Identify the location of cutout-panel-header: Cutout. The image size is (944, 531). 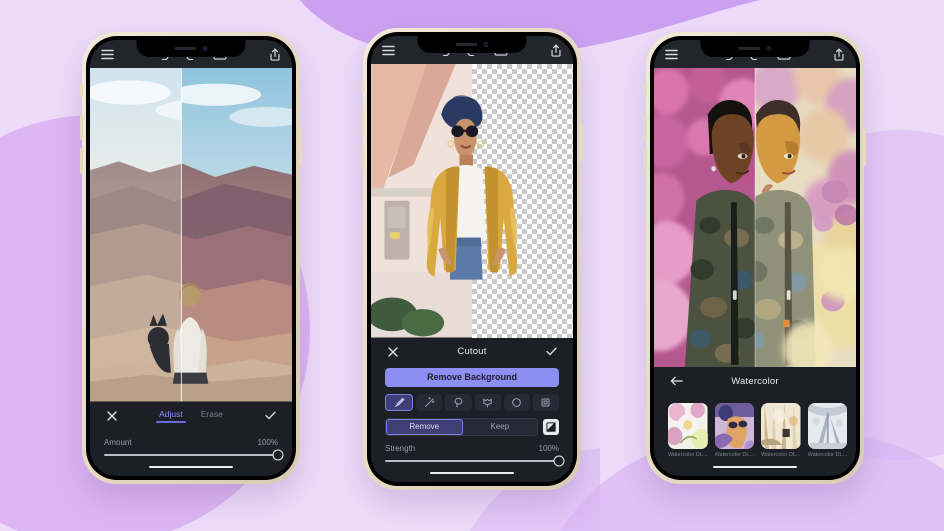
(472, 352).